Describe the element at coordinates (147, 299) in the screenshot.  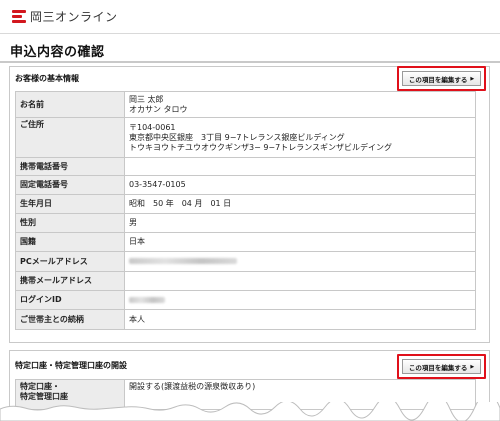
I see `obscured-login-id` at that location.